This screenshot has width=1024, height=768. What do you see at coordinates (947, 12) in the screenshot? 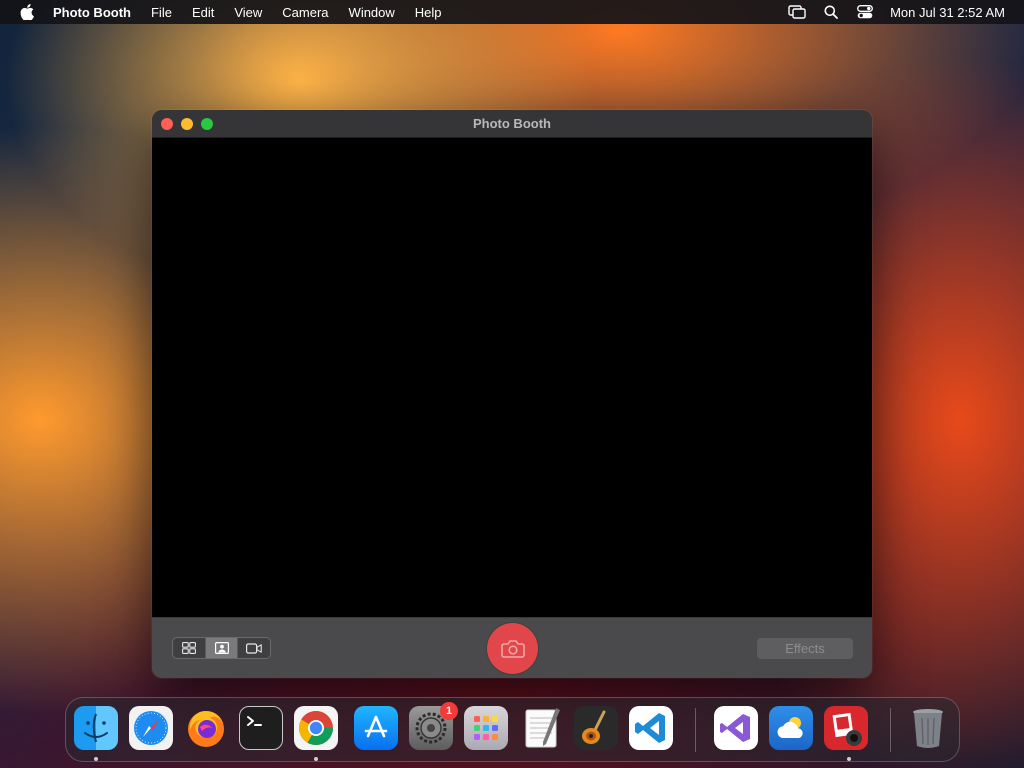
I see `menu-clock: Mon Jul 31 2:52 AM` at bounding box center [947, 12].